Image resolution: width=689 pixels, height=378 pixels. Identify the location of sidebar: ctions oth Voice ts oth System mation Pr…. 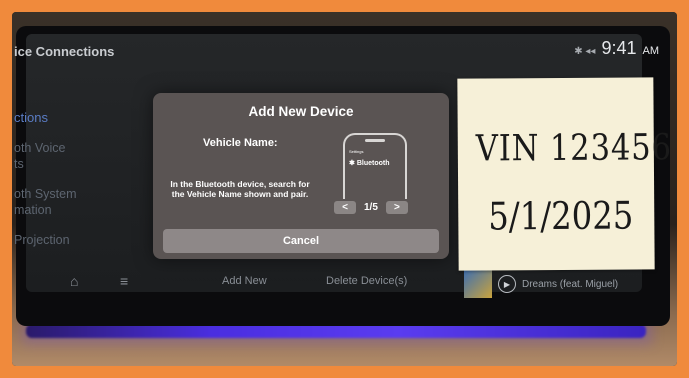
(45, 186).